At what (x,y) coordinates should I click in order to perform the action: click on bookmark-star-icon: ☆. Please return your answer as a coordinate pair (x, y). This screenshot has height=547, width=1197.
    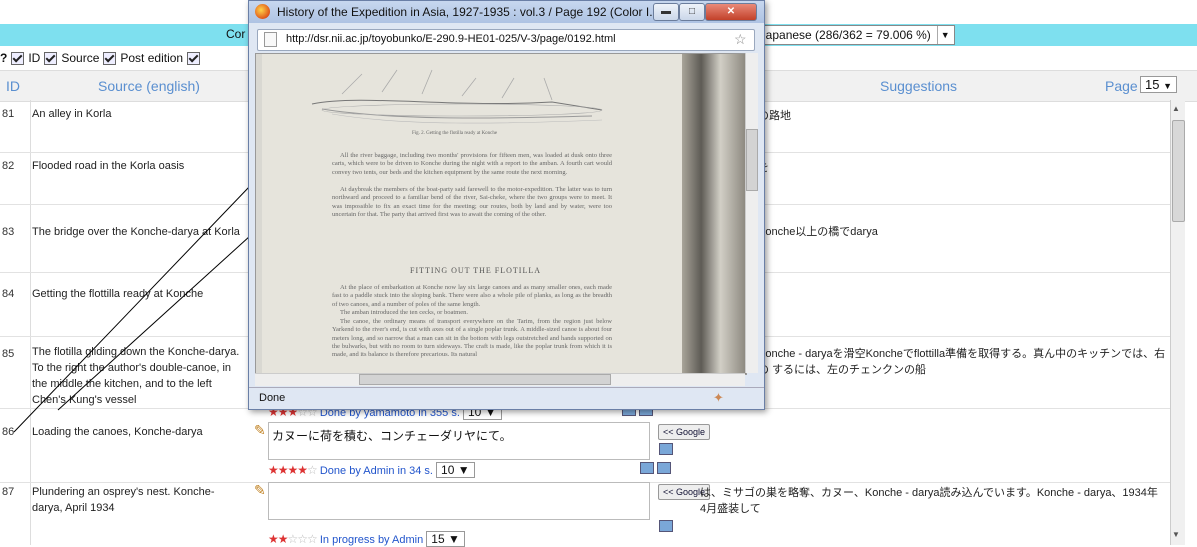
    Looking at the image, I should click on (740, 39).